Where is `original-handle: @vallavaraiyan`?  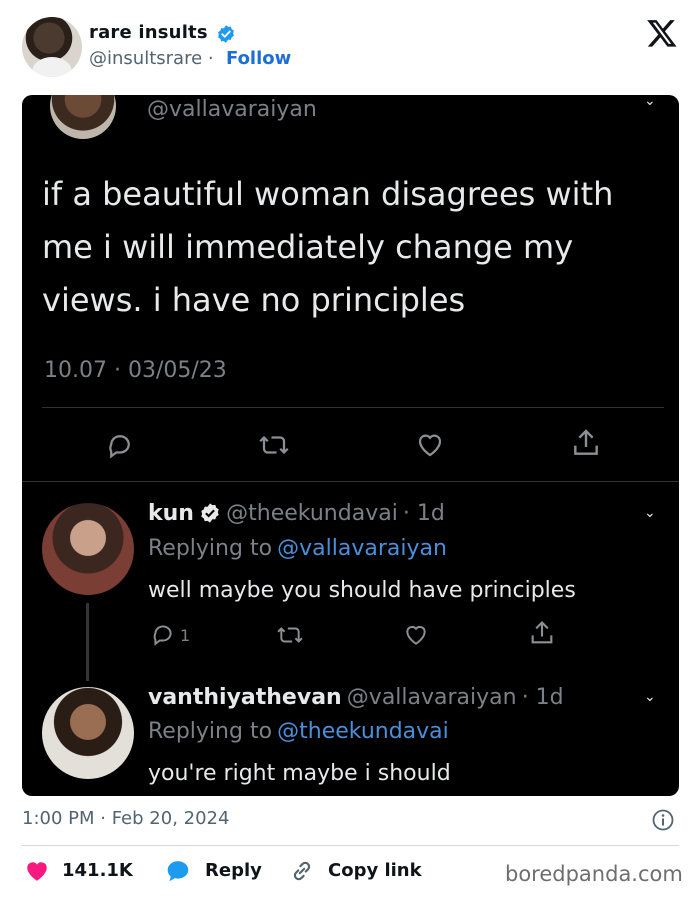 original-handle: @vallavaraiyan is located at coordinates (232, 109).